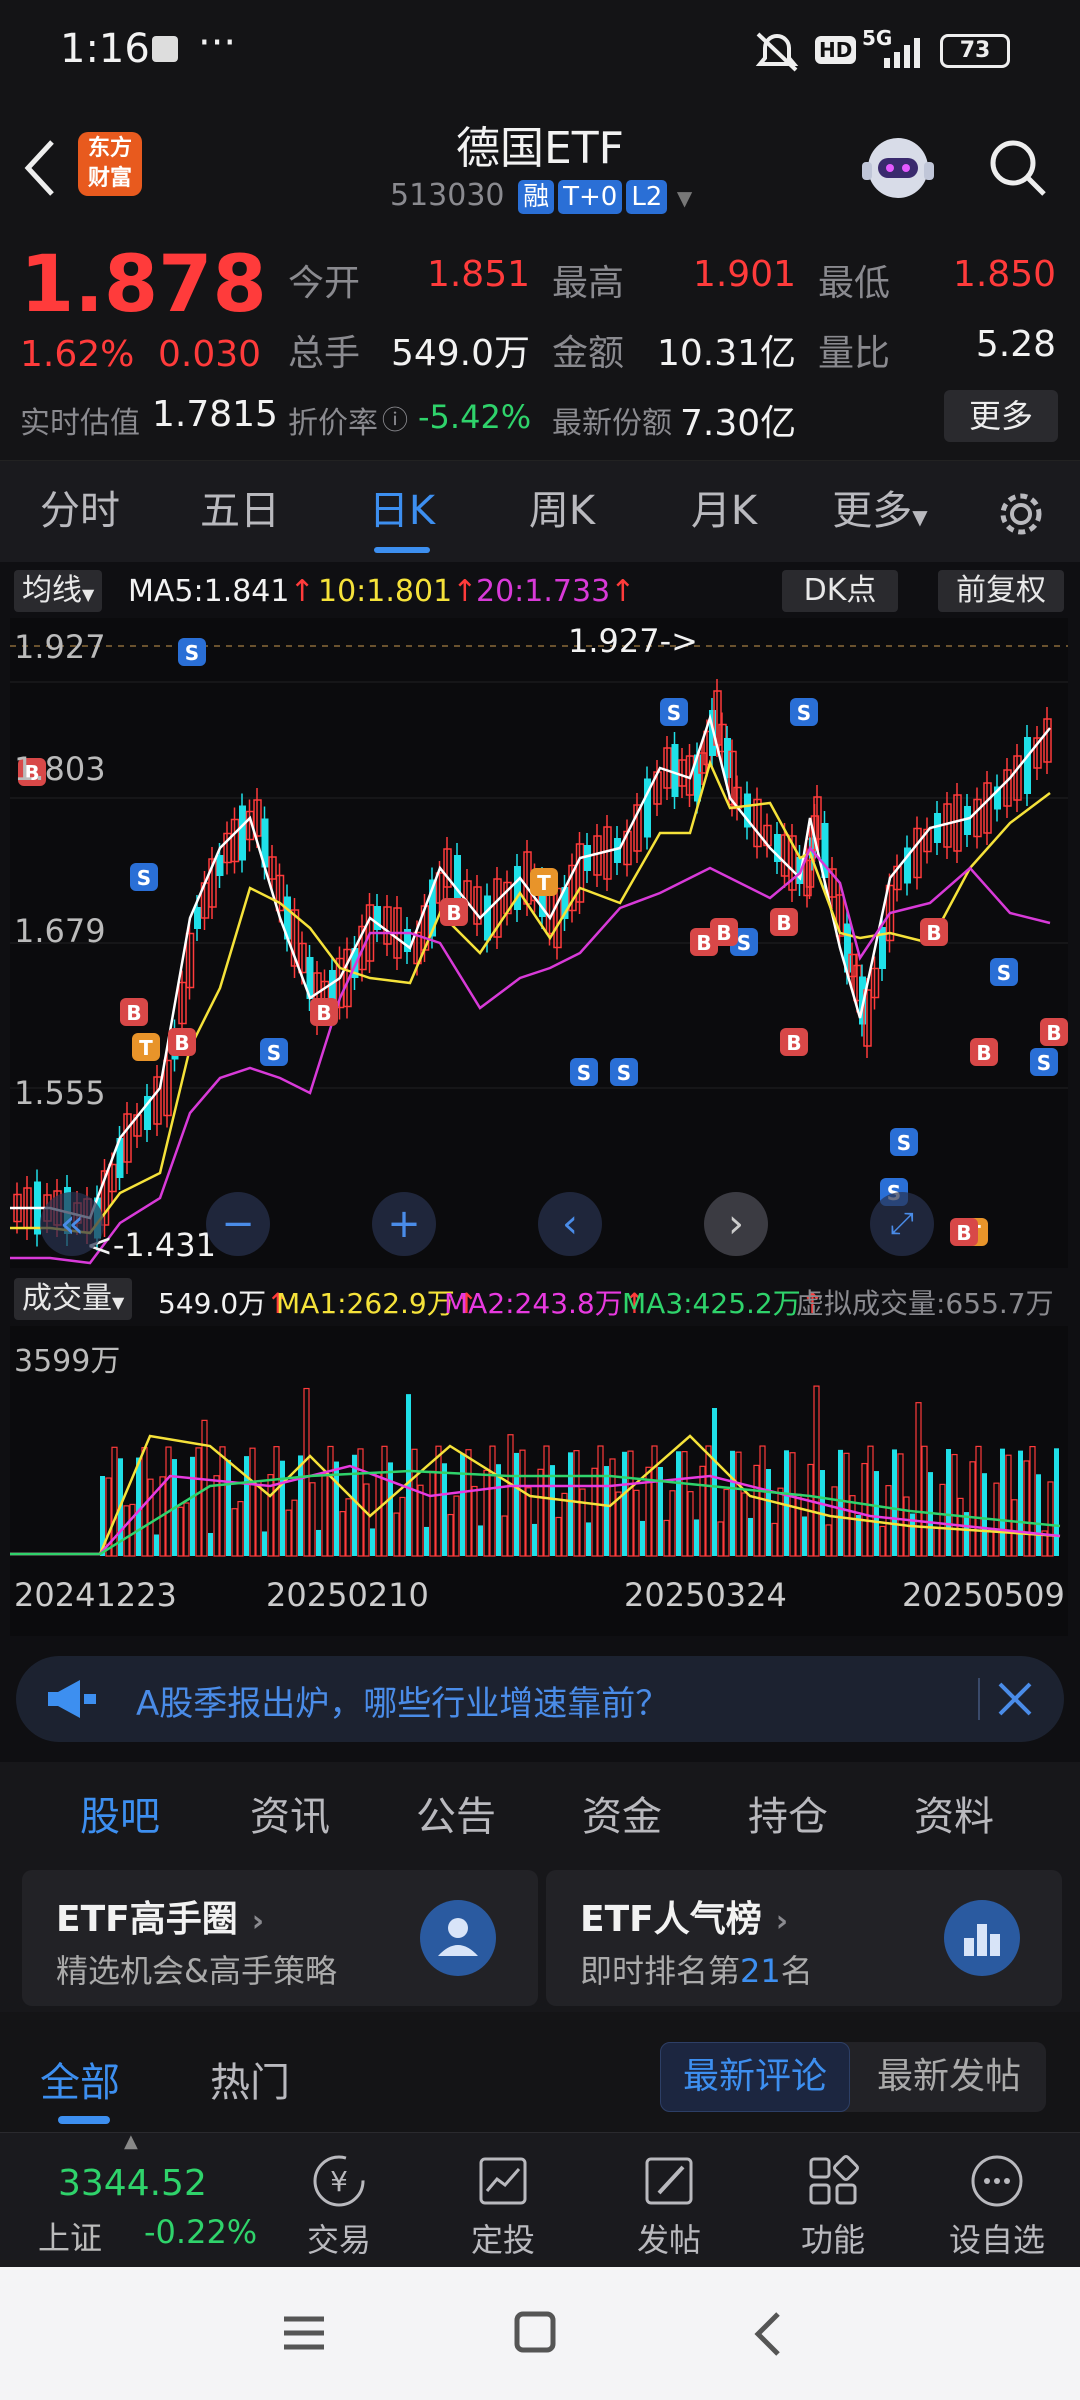  Describe the element at coordinates (404, 1224) in the screenshot. I see `zoom-in-icon: +` at that location.